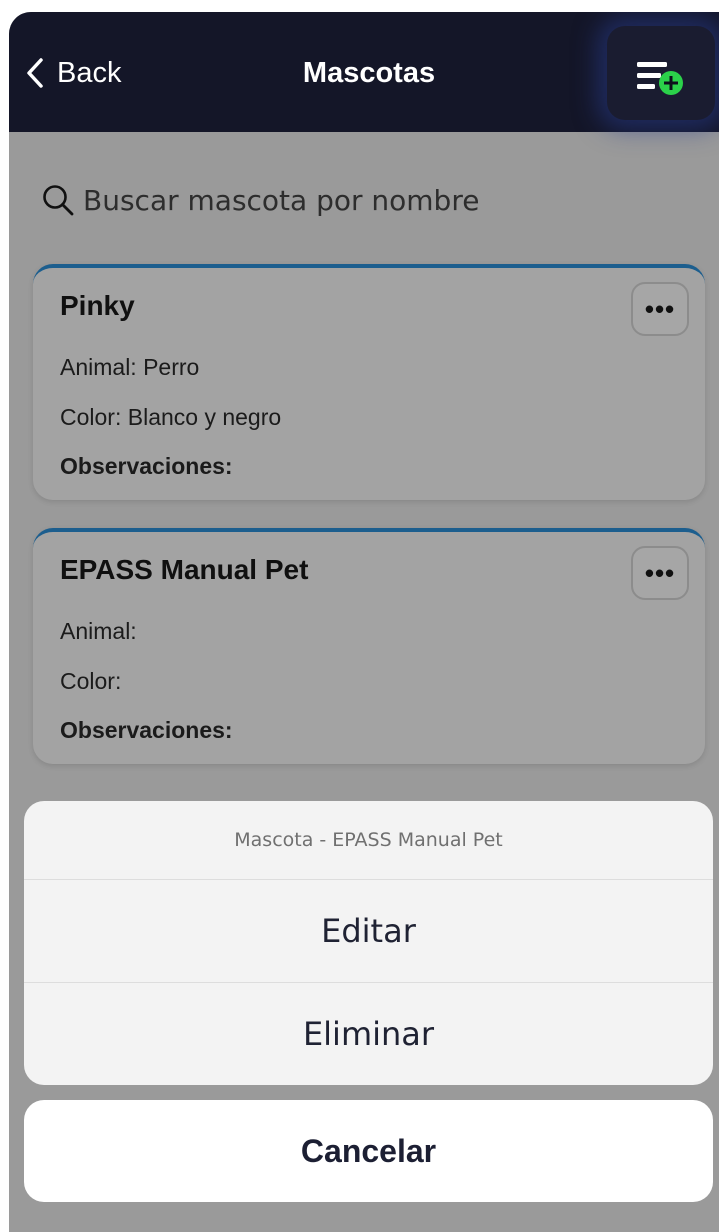 This screenshot has height=1232, width=719. Describe the element at coordinates (368, 931) in the screenshot. I see `edit-action: Editar` at that location.